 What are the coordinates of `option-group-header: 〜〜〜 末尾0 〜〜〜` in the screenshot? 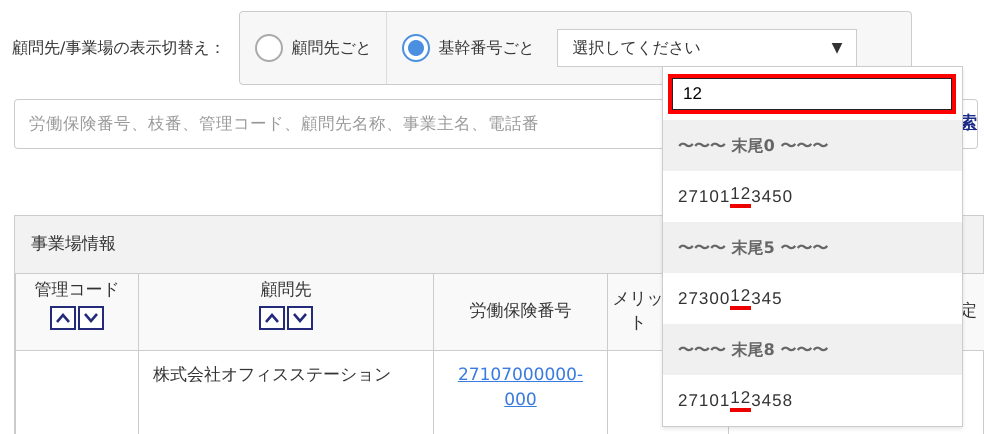 It's located at (812, 145).